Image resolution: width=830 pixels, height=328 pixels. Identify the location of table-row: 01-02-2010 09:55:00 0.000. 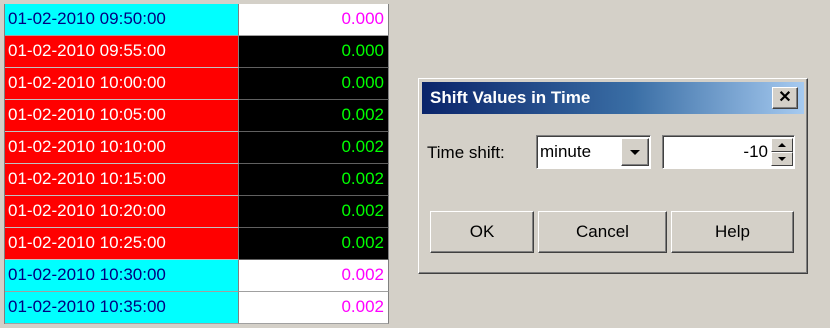
(197, 52).